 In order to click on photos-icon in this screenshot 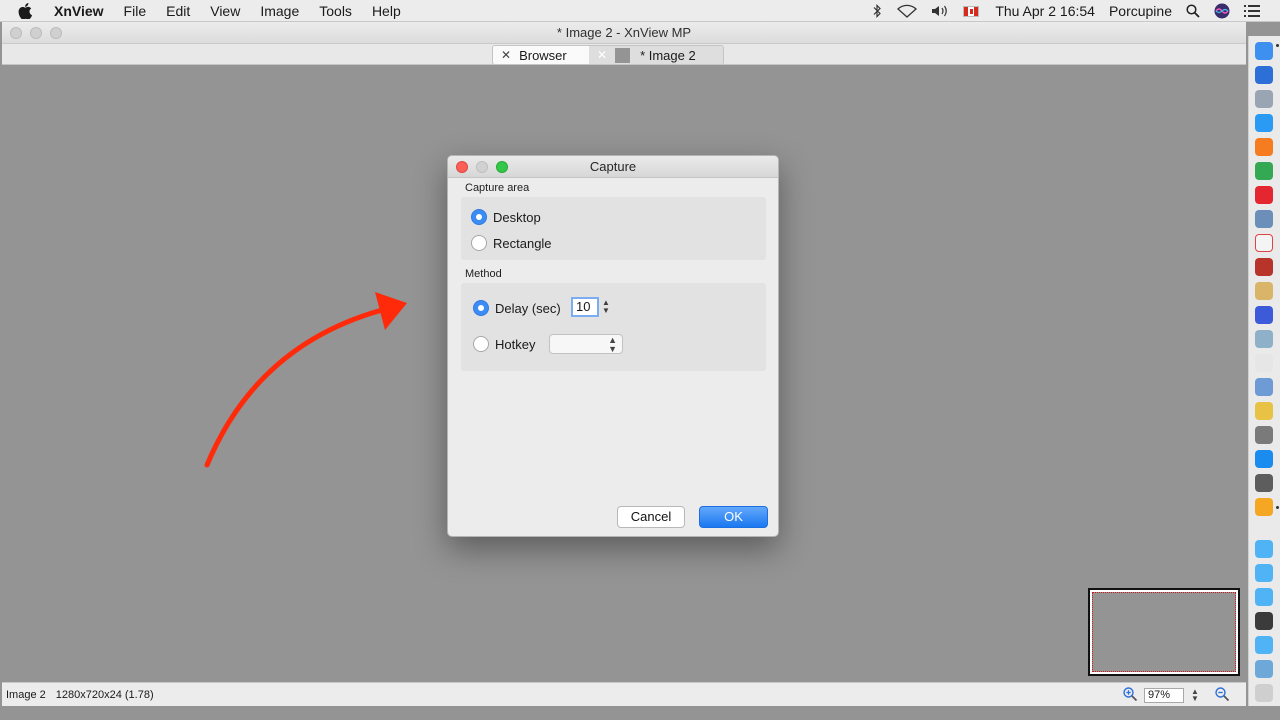, I will do `click(1264, 387)`.